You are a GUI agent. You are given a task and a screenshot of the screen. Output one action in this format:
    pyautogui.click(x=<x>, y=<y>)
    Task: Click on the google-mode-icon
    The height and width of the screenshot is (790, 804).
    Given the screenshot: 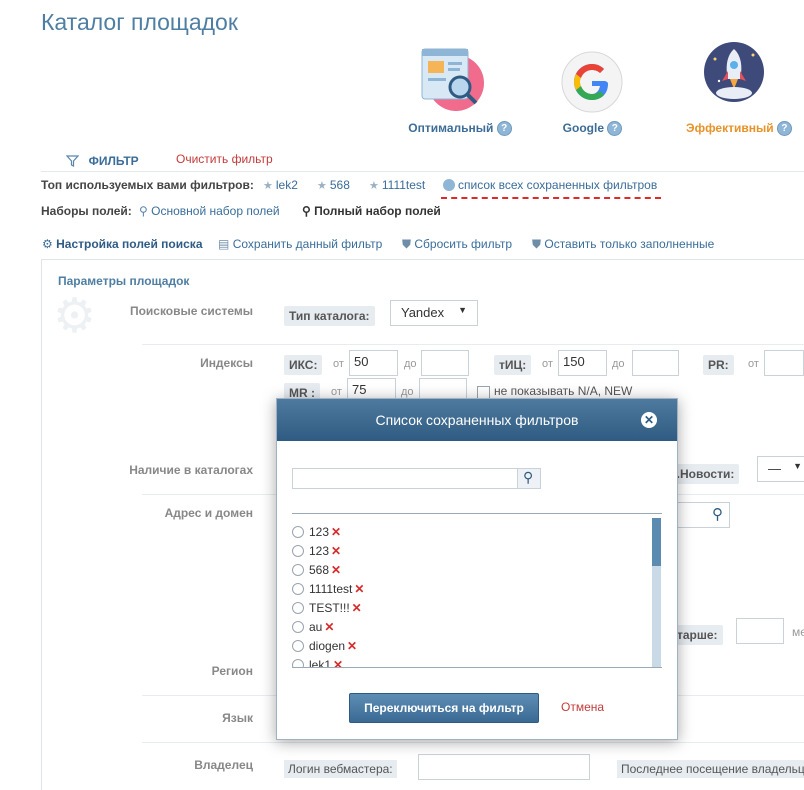 What is the action you would take?
    pyautogui.click(x=592, y=82)
    